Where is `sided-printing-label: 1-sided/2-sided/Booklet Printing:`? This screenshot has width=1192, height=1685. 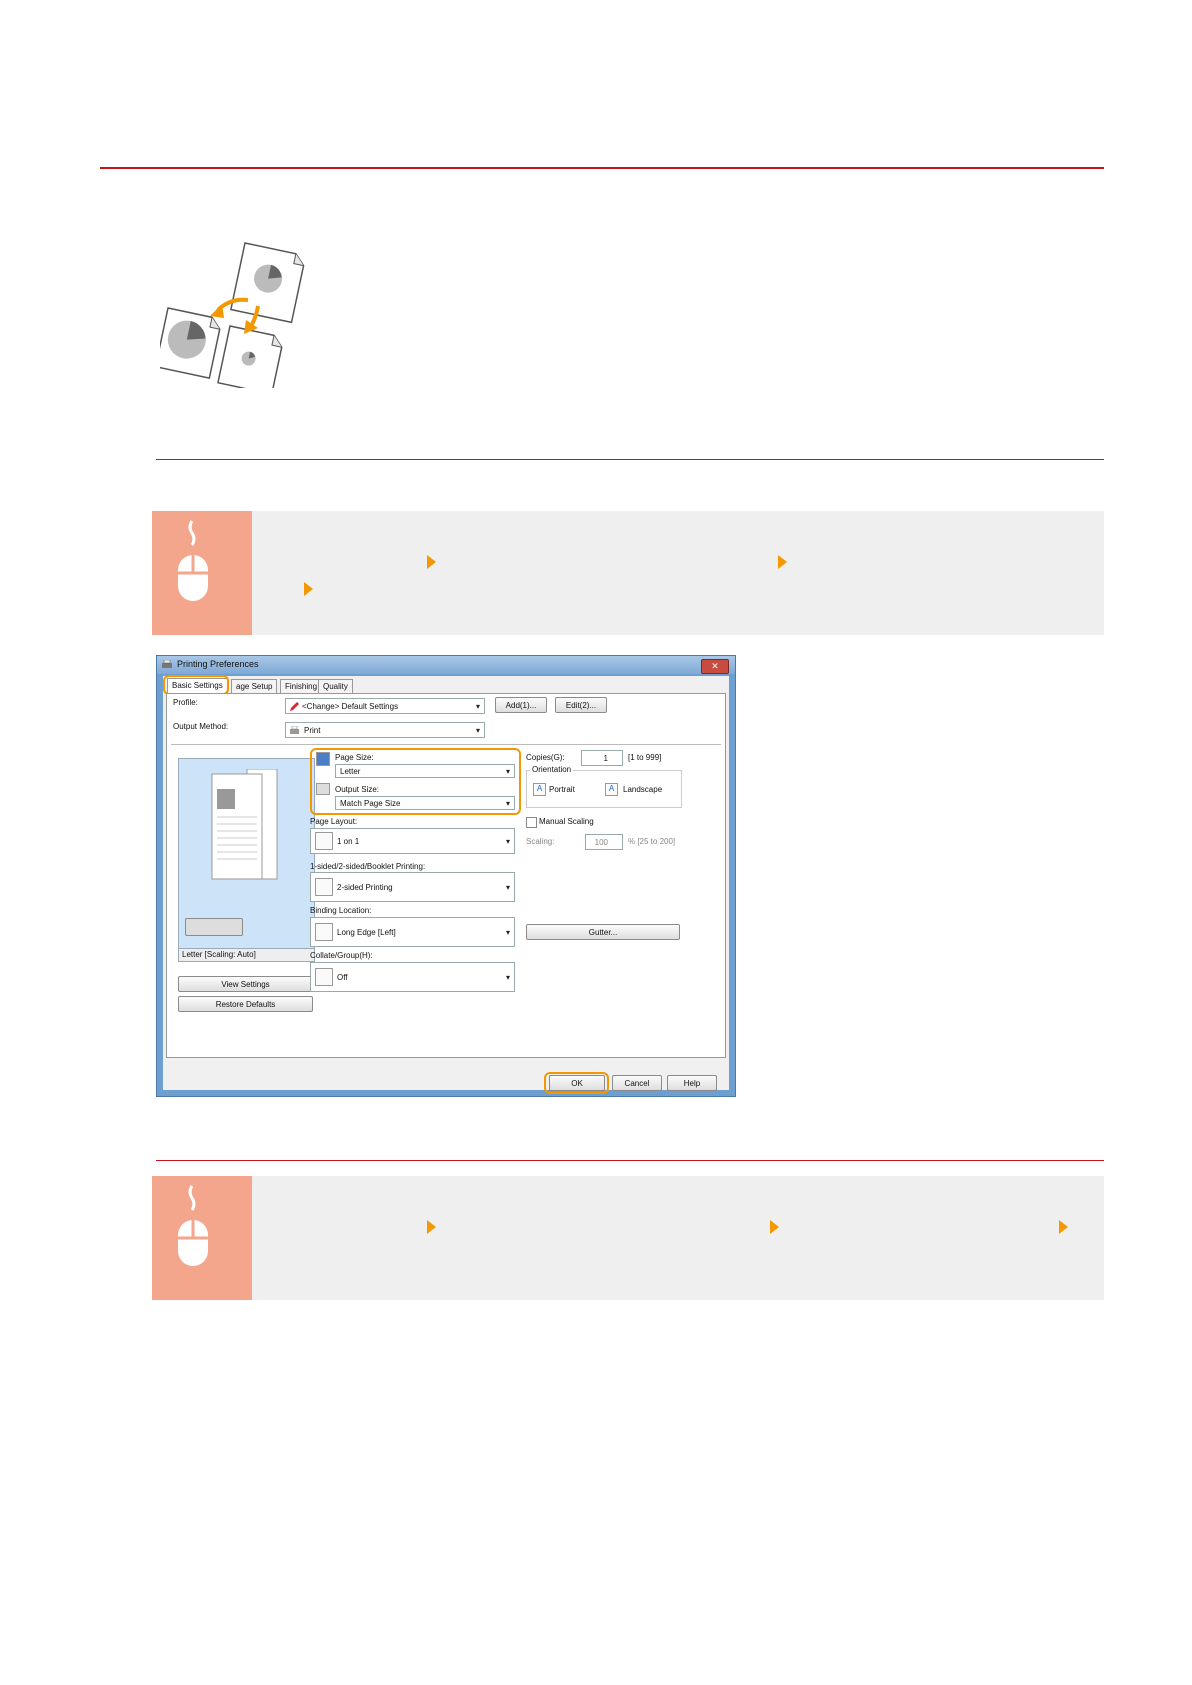
sided-printing-label: 1-sided/2-sided/Booklet Printing: is located at coordinates (368, 866).